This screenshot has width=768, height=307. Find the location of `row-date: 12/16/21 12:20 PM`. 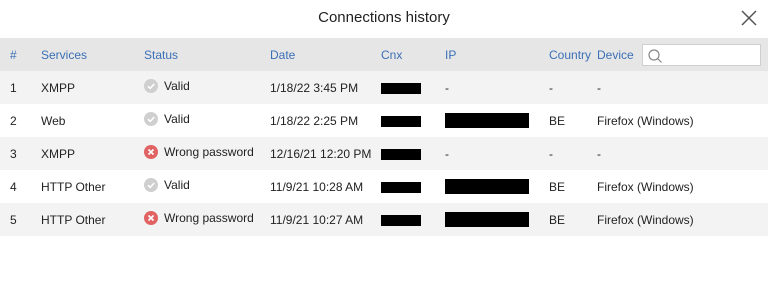

row-date: 12/16/21 12:20 PM is located at coordinates (320, 153).